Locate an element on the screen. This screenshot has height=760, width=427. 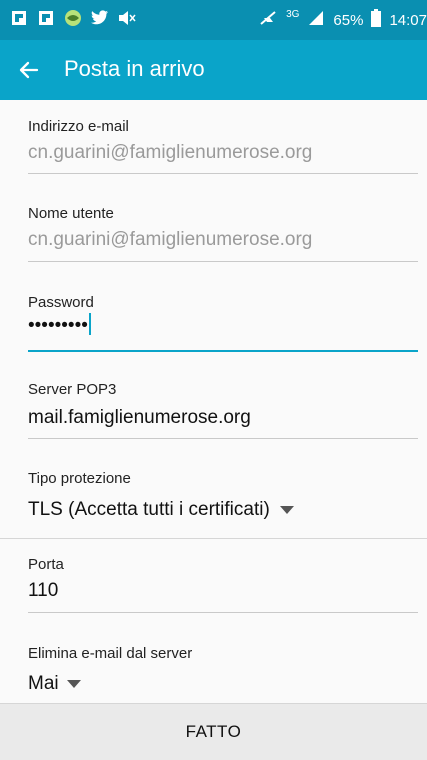
password-label: Password is located at coordinates (61, 302).